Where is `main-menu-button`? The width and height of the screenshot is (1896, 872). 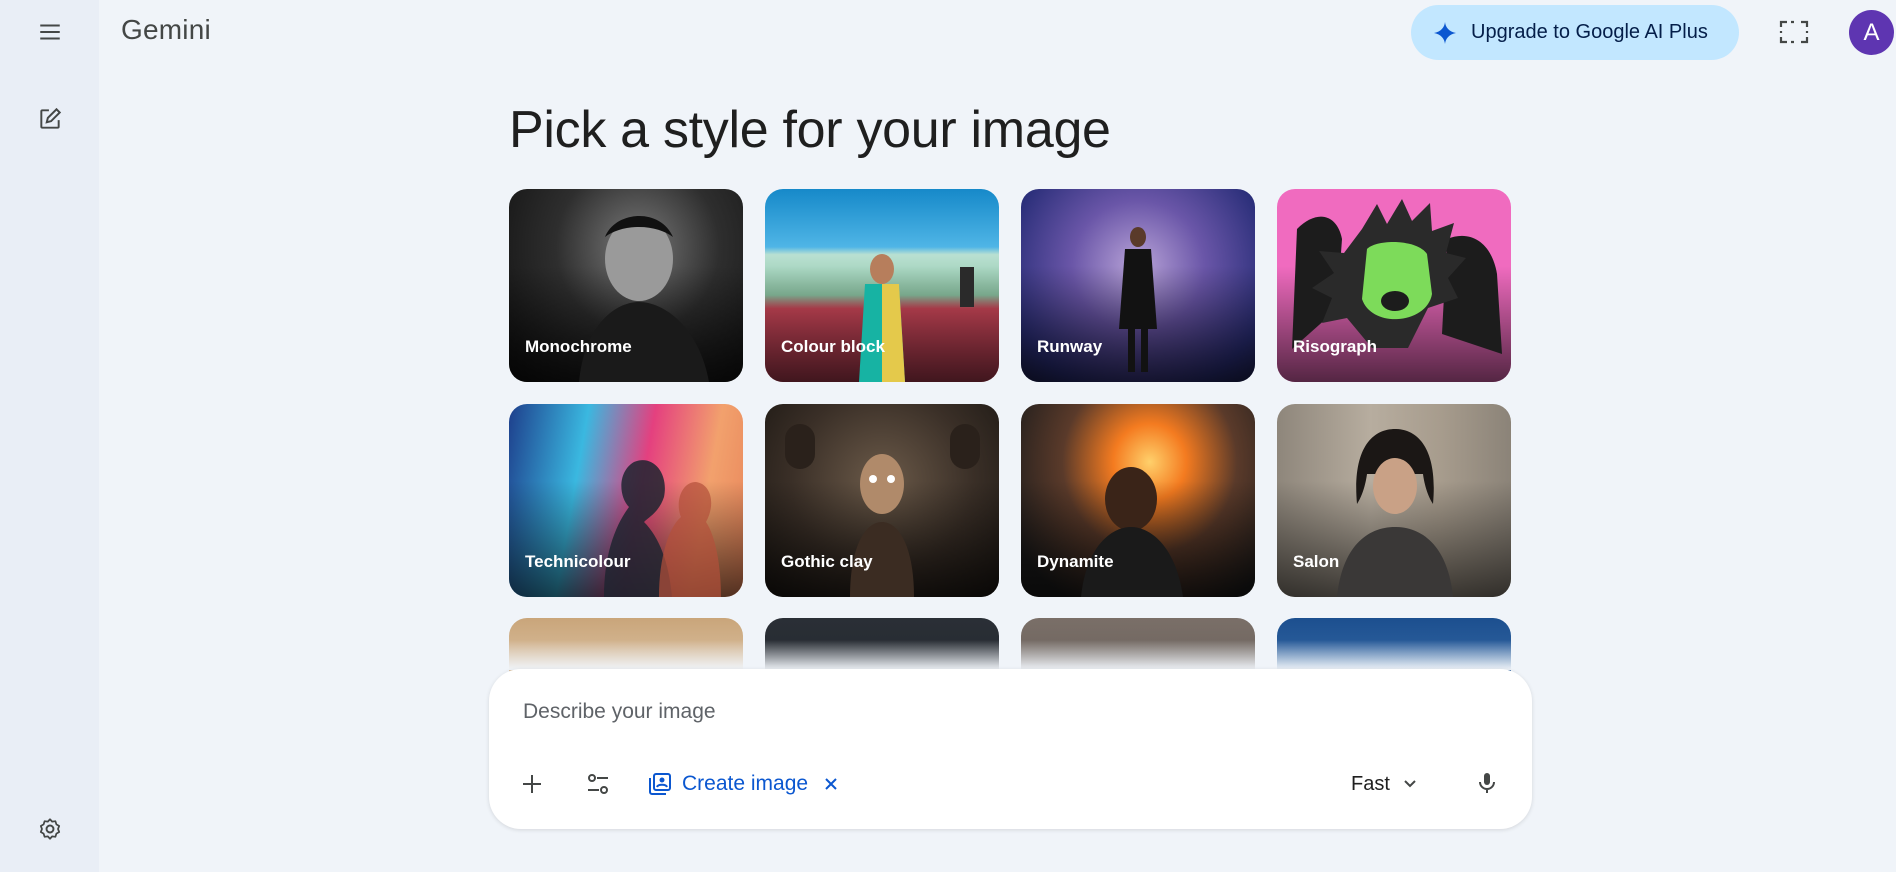 main-menu-button is located at coordinates (50, 32).